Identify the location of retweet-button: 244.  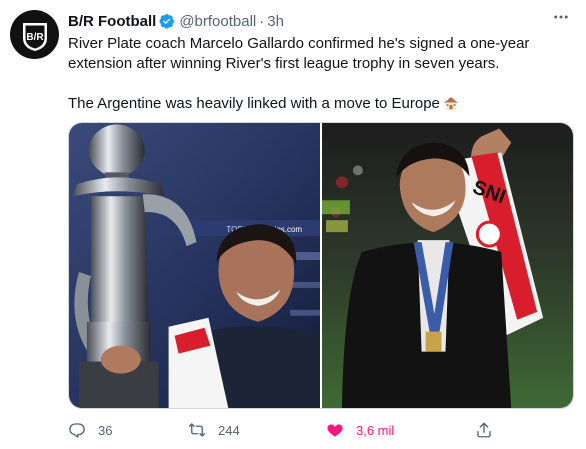
(214, 430).